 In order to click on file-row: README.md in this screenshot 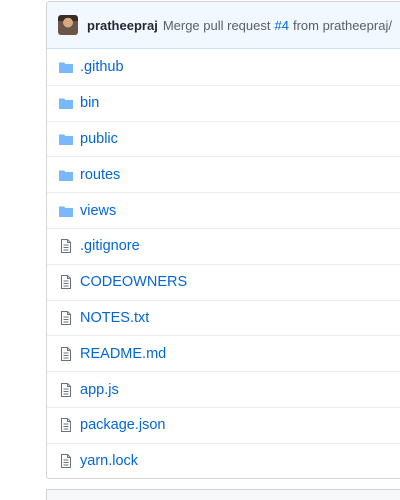, I will do `click(223, 353)`.